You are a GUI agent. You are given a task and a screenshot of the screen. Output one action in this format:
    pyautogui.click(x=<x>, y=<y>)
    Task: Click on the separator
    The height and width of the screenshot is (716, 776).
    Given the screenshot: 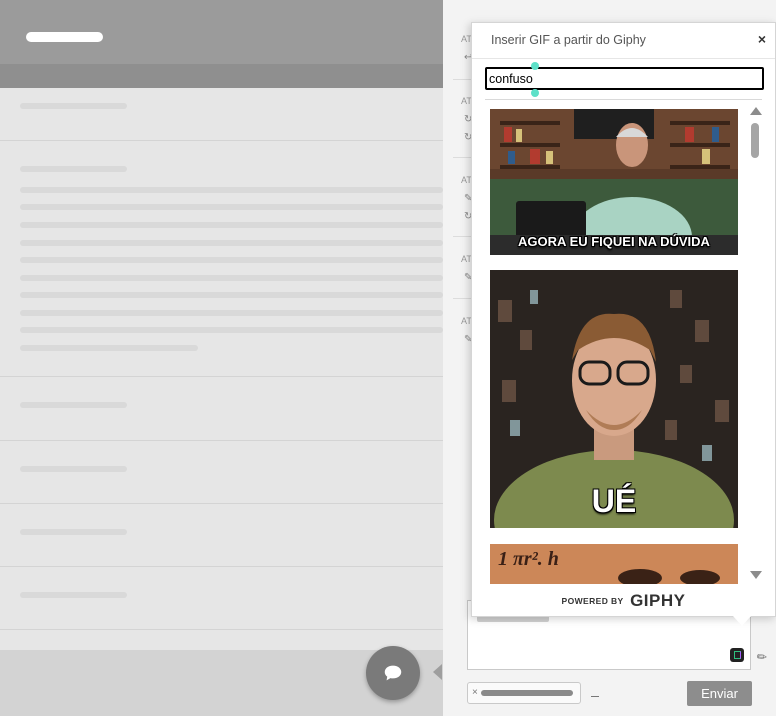 What is the action you would take?
    pyautogui.click(x=595, y=696)
    